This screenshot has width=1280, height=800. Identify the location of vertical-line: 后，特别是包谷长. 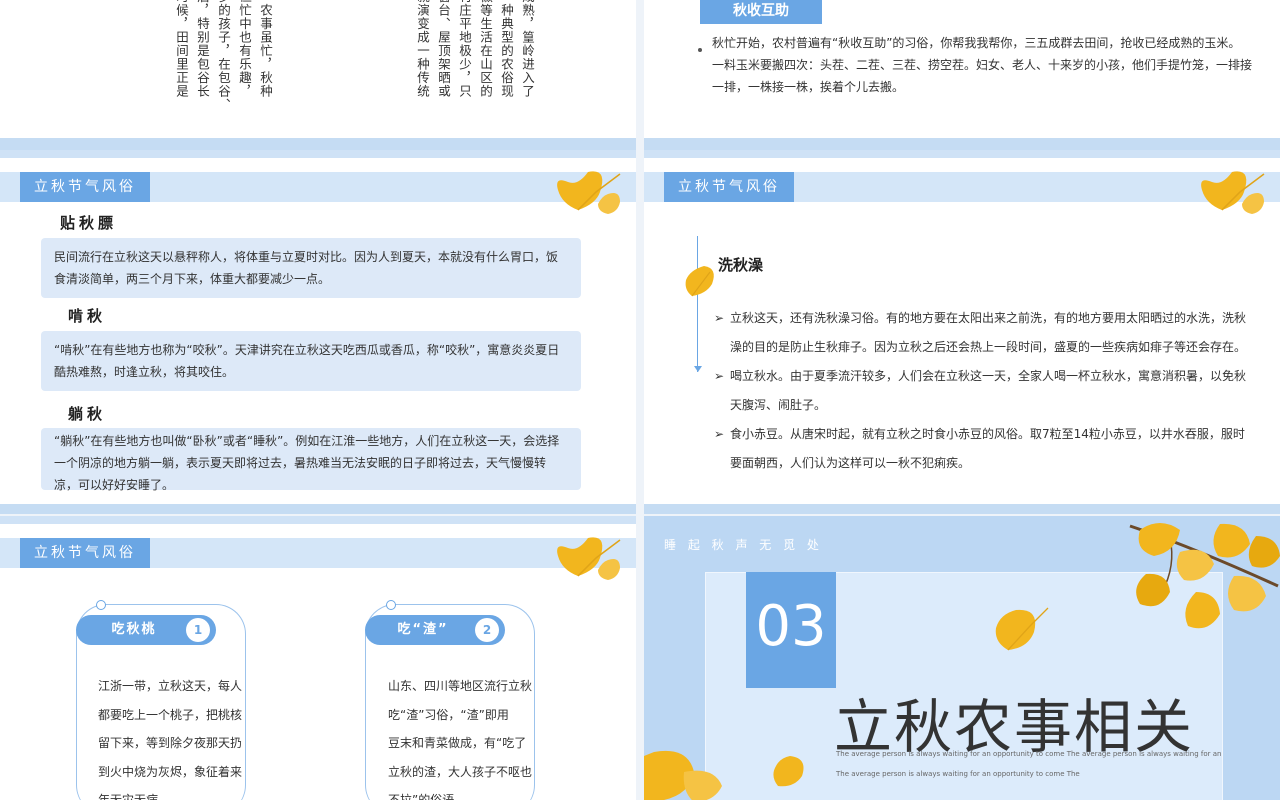
(202, 49).